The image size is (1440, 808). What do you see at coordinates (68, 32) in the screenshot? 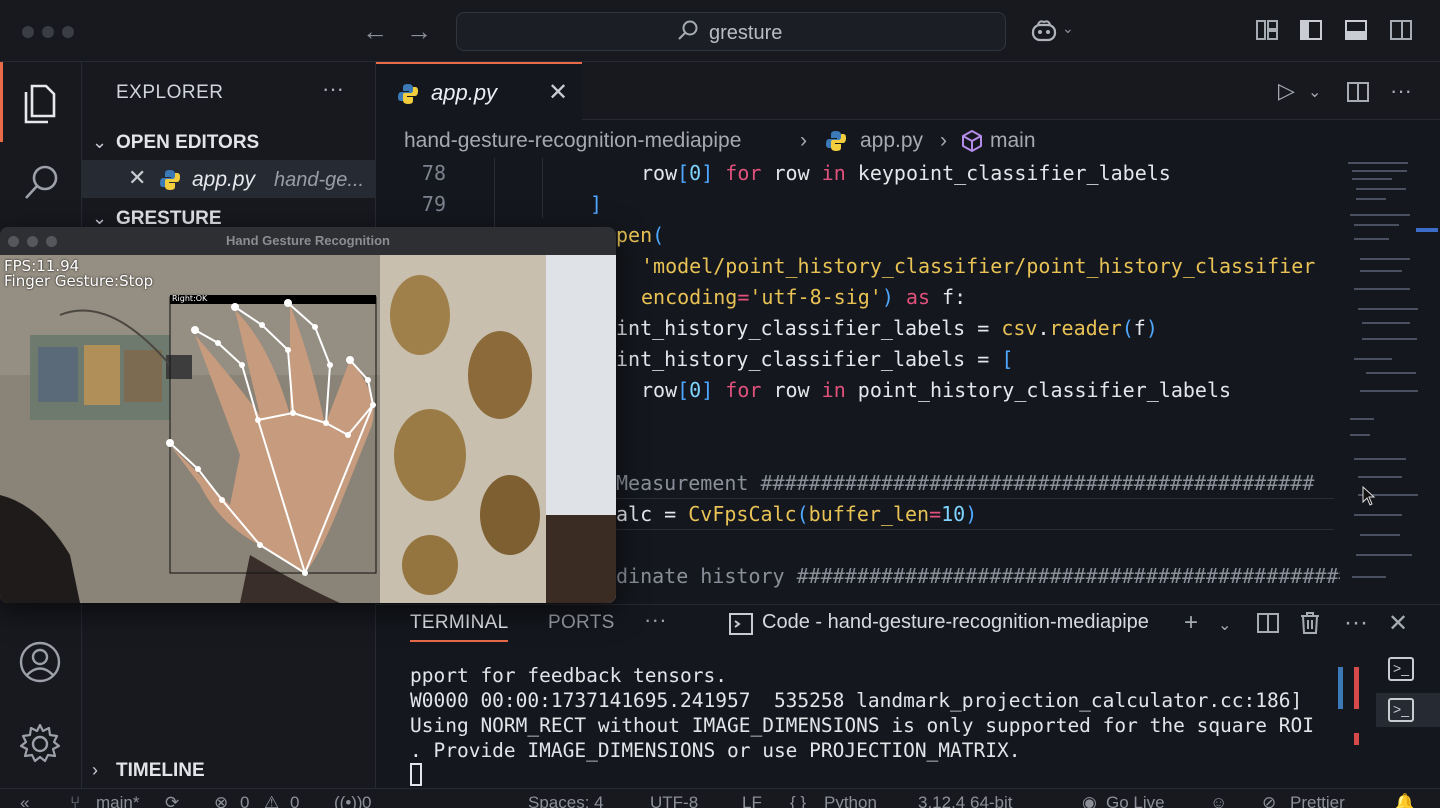
I see `window-zoom-dot` at bounding box center [68, 32].